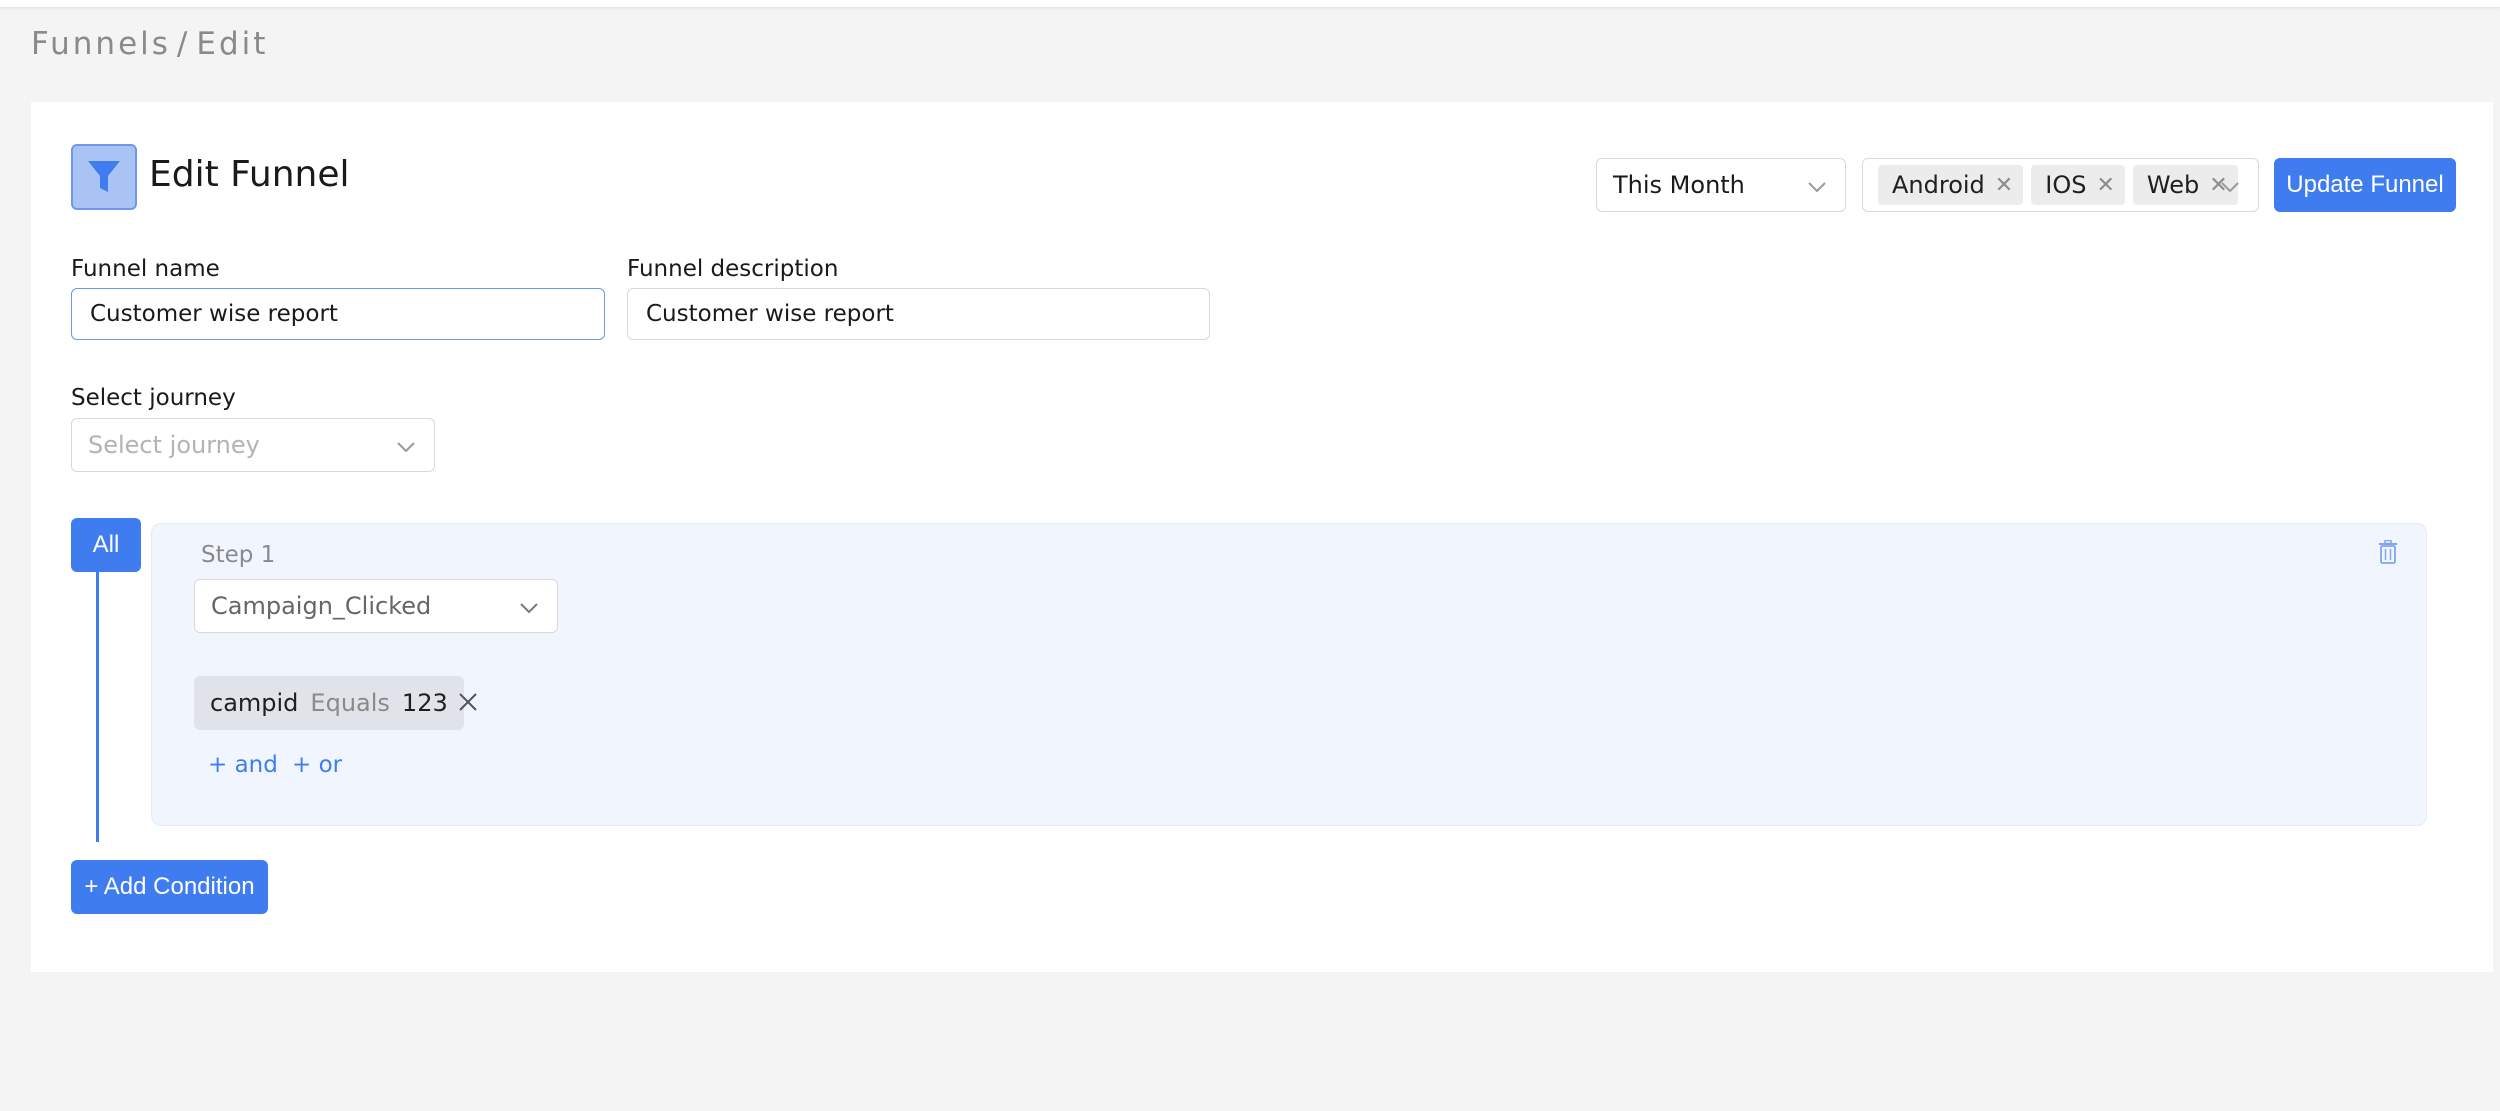 The height and width of the screenshot is (1111, 2500). Describe the element at coordinates (145, 269) in the screenshot. I see `funnel-name-label: Funnel name` at that location.